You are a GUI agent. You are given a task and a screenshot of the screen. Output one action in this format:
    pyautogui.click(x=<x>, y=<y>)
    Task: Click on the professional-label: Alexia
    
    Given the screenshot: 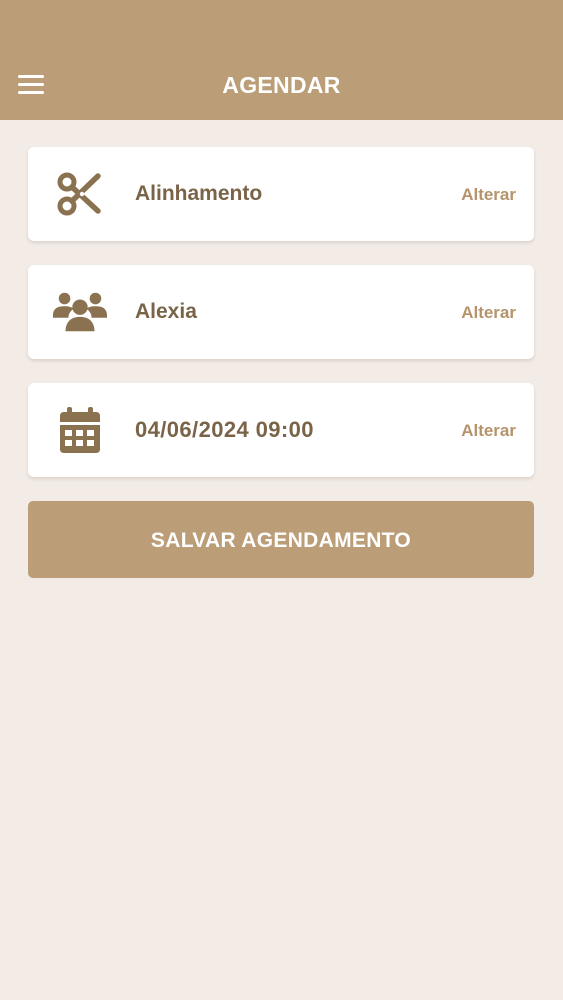 What is the action you would take?
    pyautogui.click(x=166, y=311)
    